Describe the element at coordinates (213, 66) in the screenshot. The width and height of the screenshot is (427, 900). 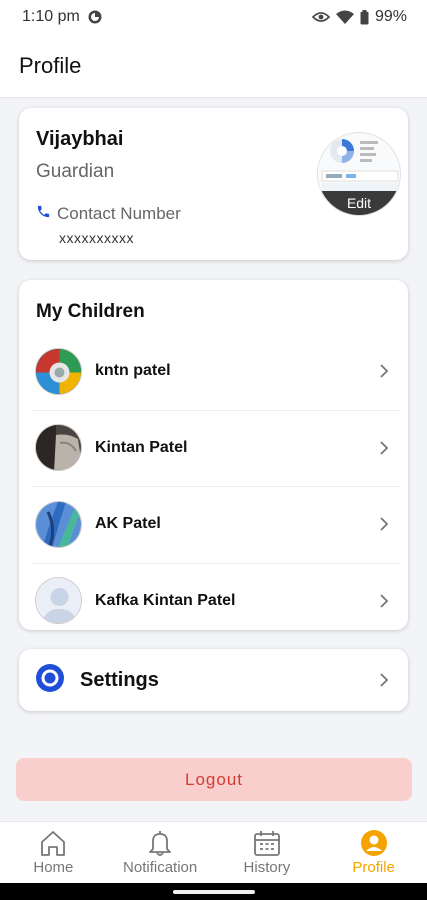
I see `app-header: Profile` at that location.